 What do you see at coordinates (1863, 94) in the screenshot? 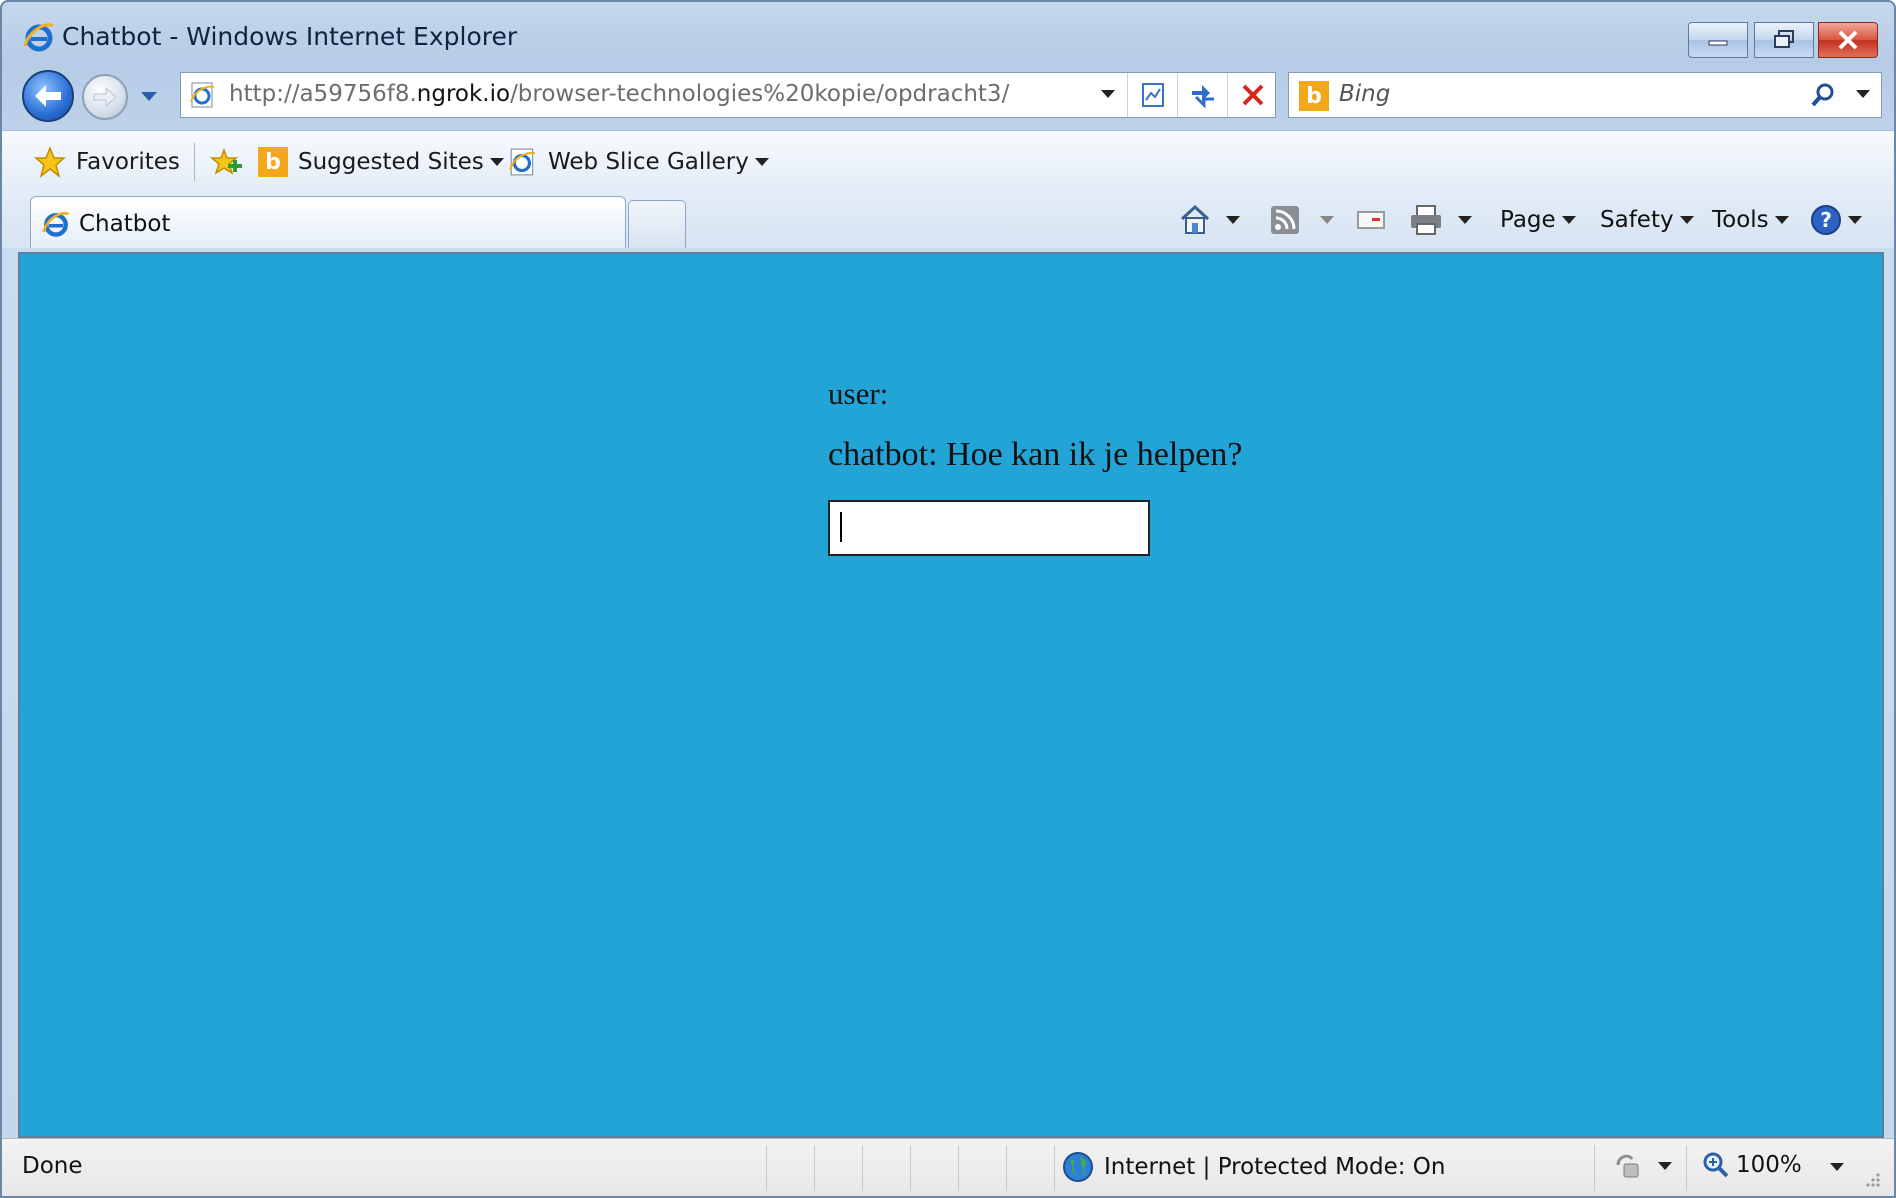
I see `search-options-dropdown-icon` at bounding box center [1863, 94].